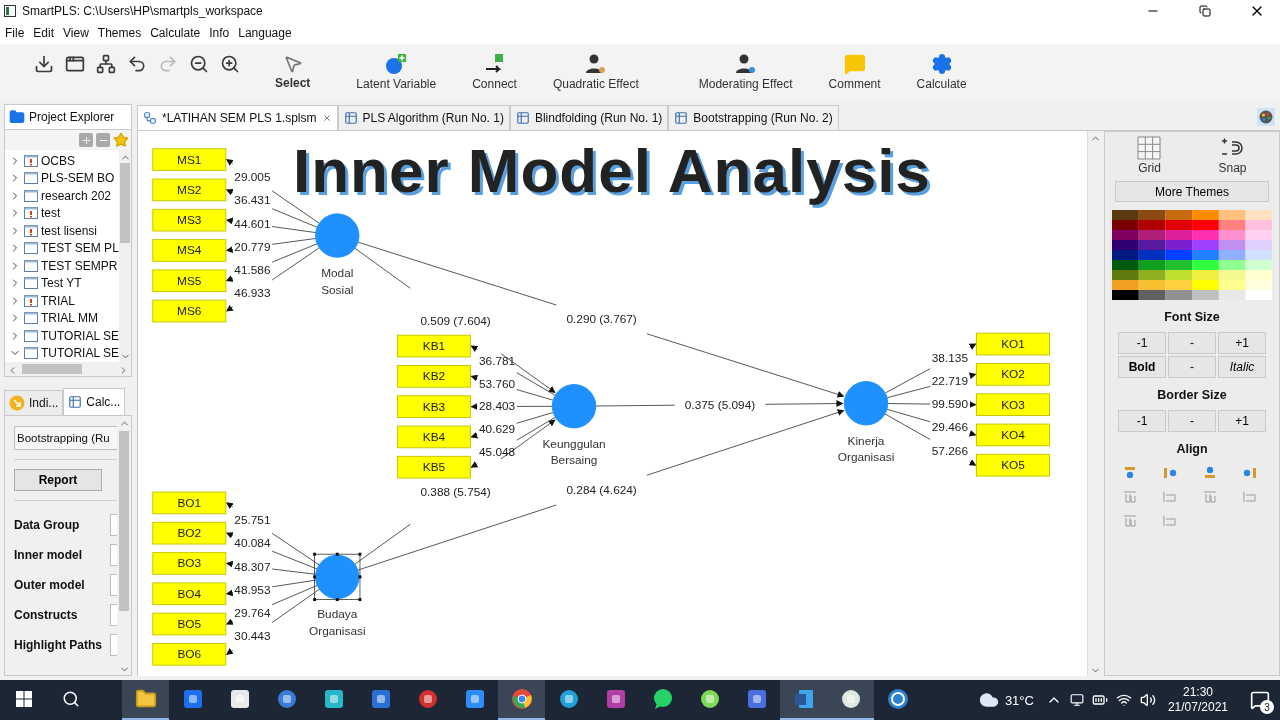  What do you see at coordinates (1266, 117) in the screenshot?
I see `palette-button` at bounding box center [1266, 117].